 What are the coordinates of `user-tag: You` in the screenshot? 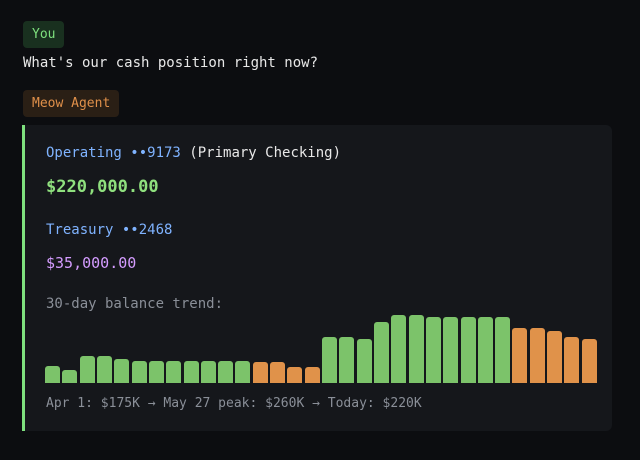 It's located at (44, 34).